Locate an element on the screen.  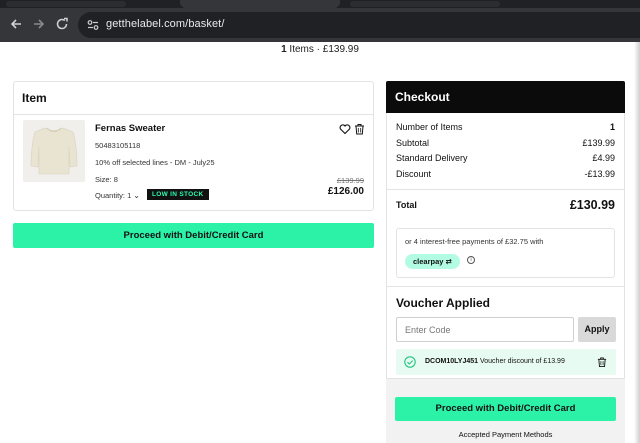
browser-chrome: getthelabel.com/basket/ is located at coordinates (320, 21).